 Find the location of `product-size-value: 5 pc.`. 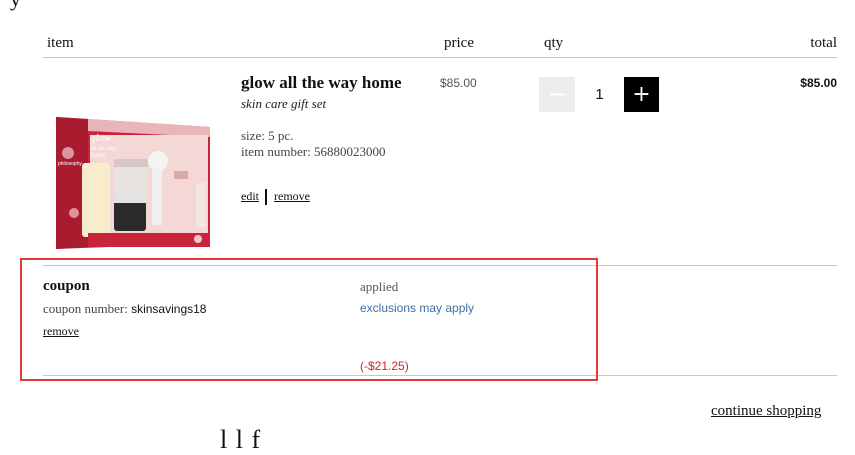

product-size-value: 5 pc. is located at coordinates (281, 135).